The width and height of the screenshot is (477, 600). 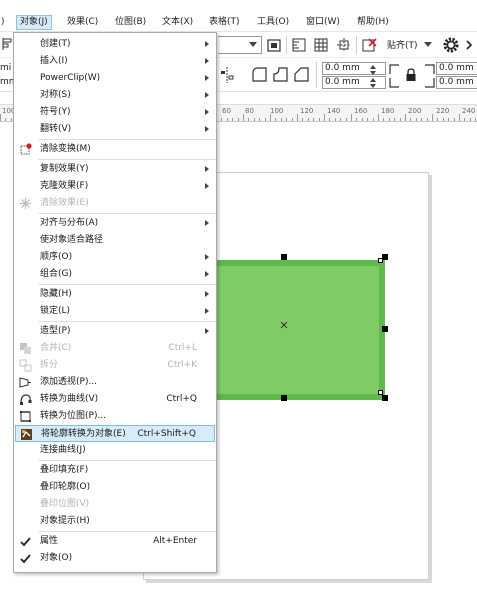 What do you see at coordinates (115, 450) in the screenshot?
I see `menu-item: 连接曲线(J)` at bounding box center [115, 450].